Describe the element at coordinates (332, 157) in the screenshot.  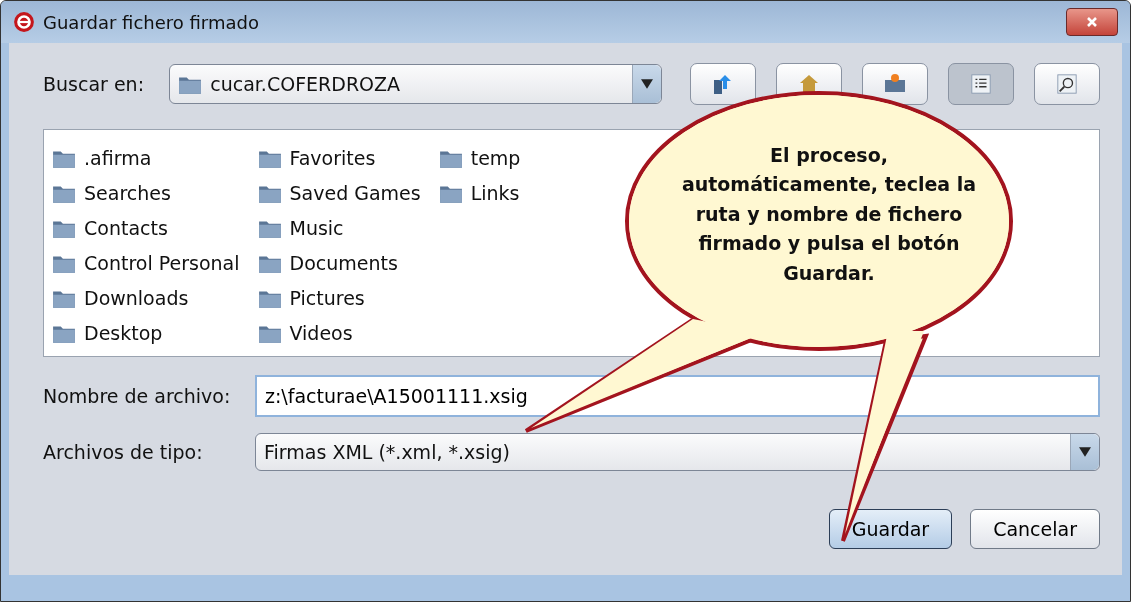
I see `folder-name: Favorites` at that location.